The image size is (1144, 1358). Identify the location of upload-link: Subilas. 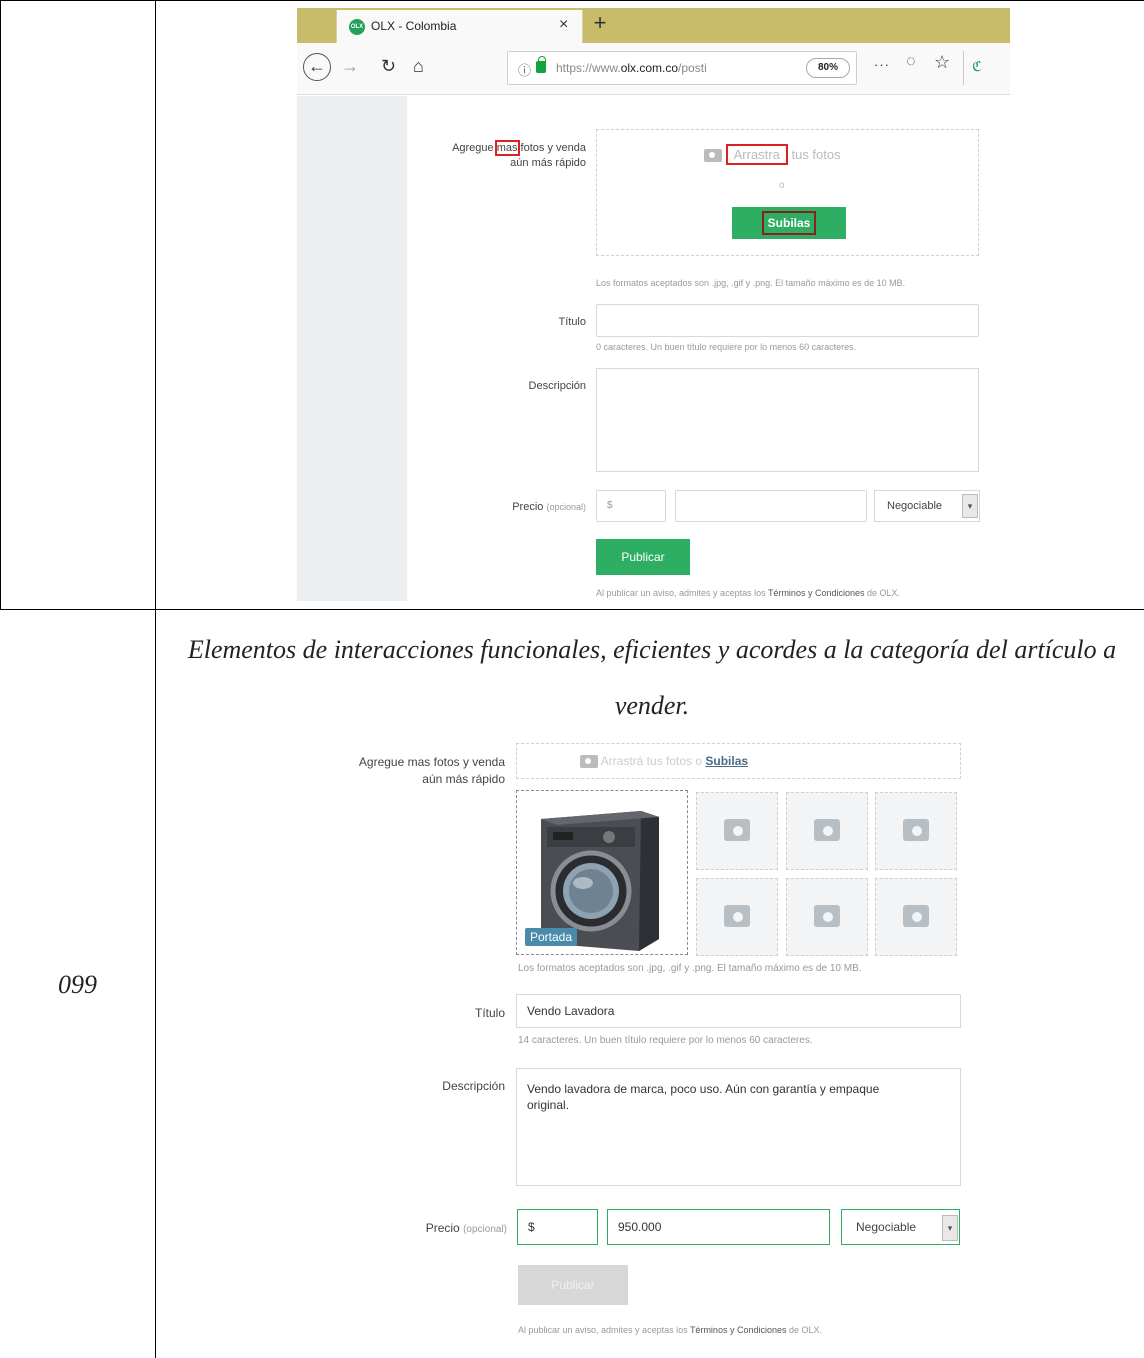
(726, 761).